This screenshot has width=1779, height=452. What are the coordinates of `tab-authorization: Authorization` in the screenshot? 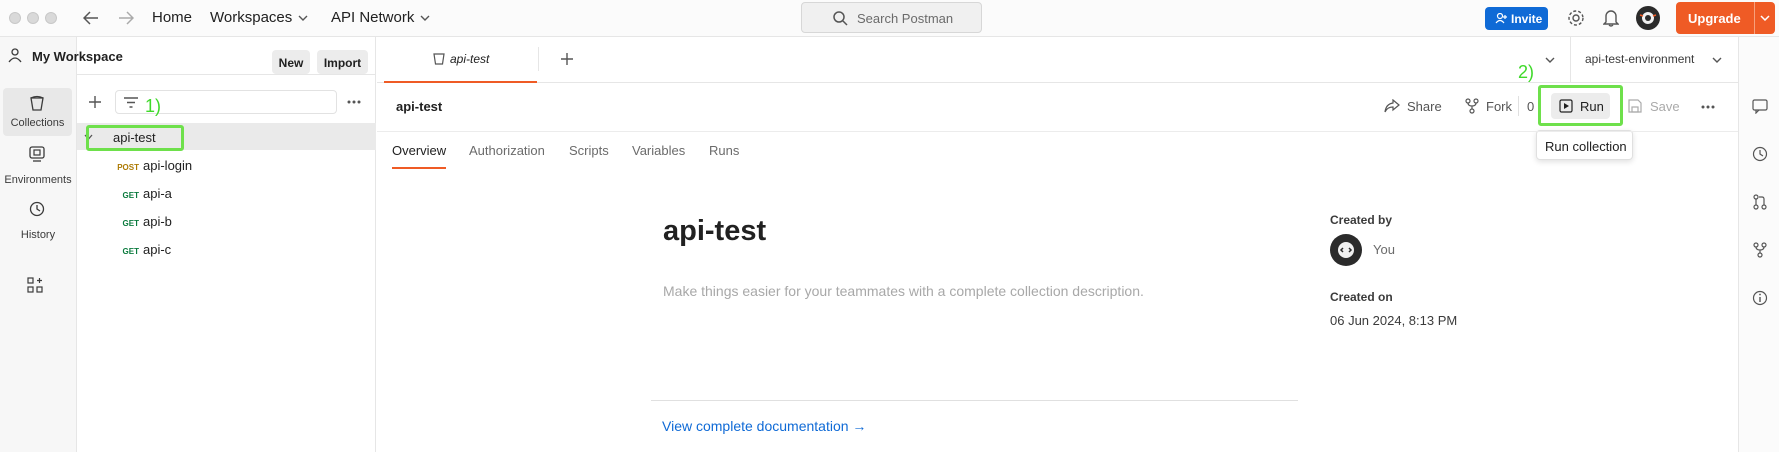 It's located at (507, 150).